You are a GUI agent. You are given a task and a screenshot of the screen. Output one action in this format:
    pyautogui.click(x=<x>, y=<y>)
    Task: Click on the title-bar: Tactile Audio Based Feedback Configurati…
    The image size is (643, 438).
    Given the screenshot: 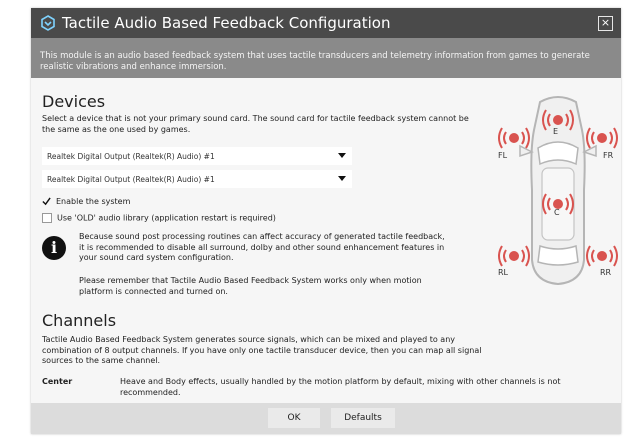 What is the action you would take?
    pyautogui.click(x=326, y=23)
    